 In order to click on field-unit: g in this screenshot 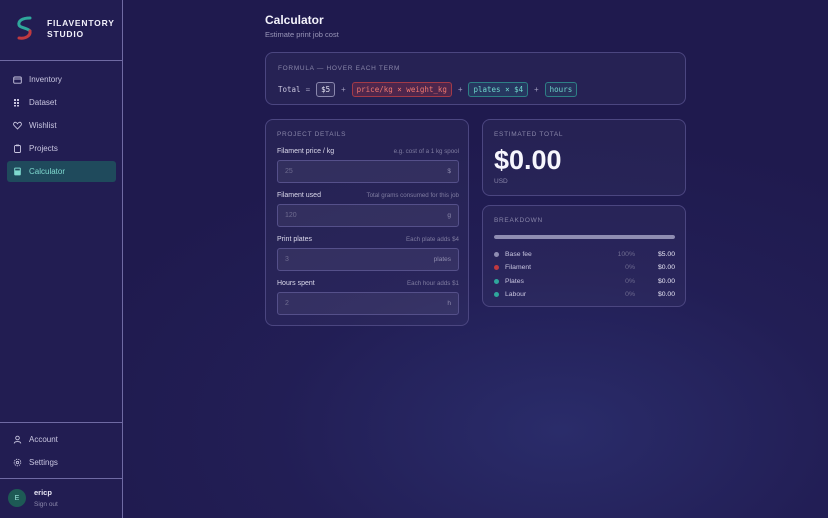, I will do `click(449, 215)`.